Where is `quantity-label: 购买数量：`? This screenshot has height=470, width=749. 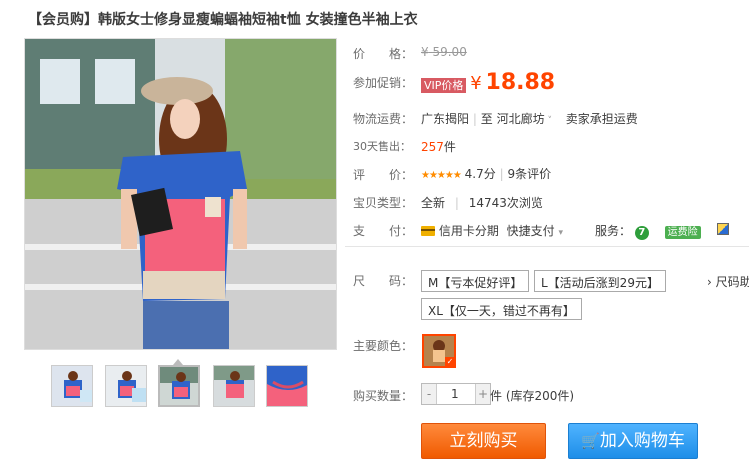 quantity-label: 购买数量： is located at coordinates (383, 396).